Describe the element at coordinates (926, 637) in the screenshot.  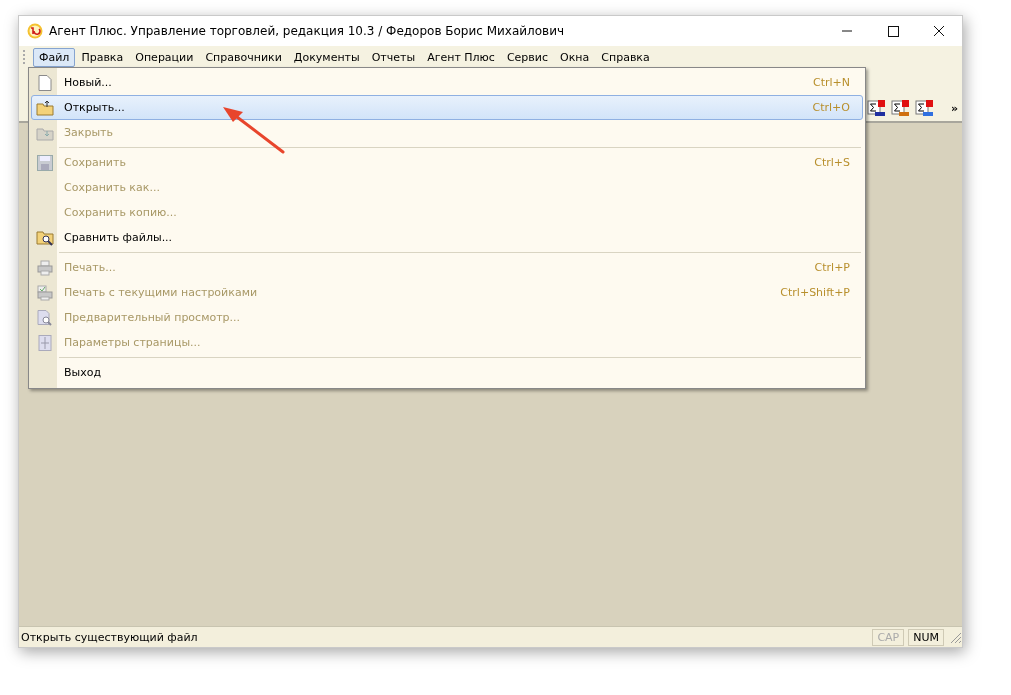
I see `status-indicator: NUM` at that location.